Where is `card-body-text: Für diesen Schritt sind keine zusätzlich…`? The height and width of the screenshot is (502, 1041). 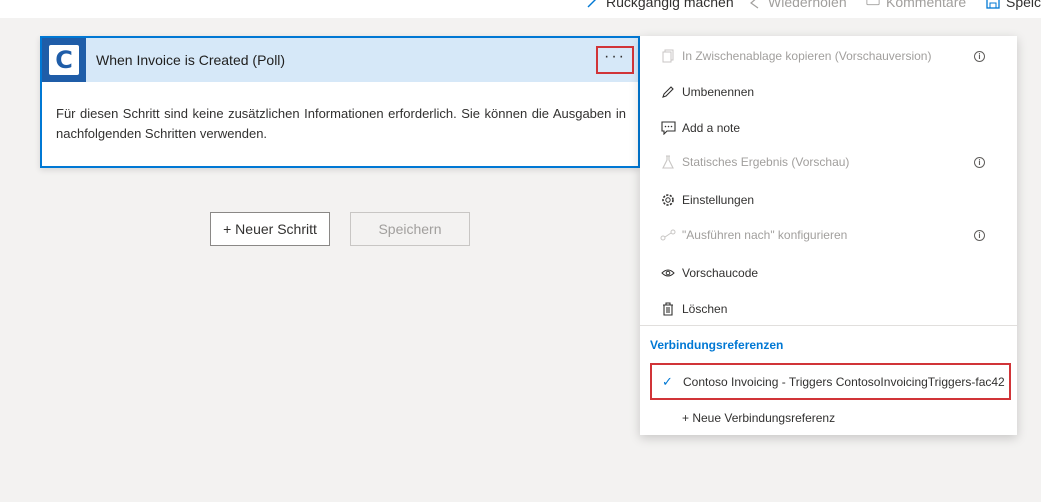 card-body-text: Für diesen Schritt sind keine zusätzlich… is located at coordinates (341, 123).